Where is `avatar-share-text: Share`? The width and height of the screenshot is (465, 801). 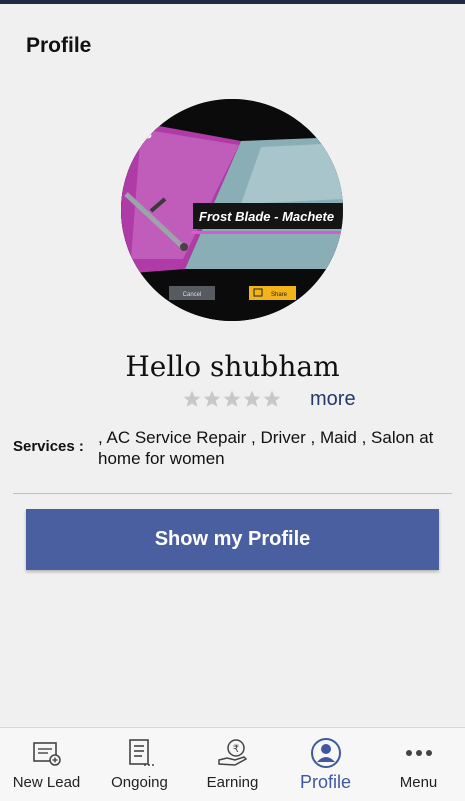 avatar-share-text: Share is located at coordinates (279, 295).